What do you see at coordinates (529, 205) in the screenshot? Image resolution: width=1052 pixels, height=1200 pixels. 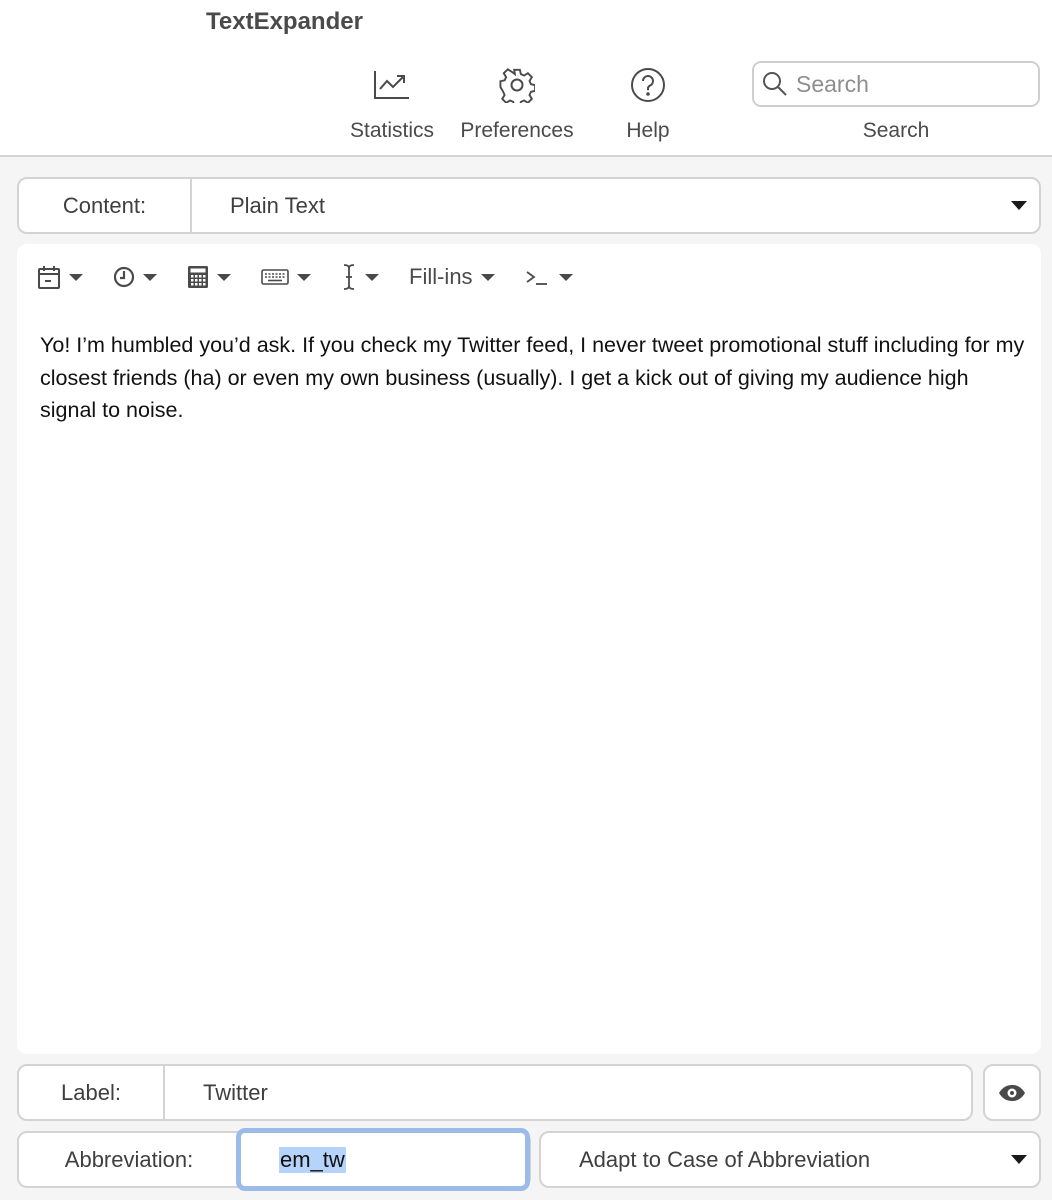 I see `content-type-select: Content: Plain Text` at bounding box center [529, 205].